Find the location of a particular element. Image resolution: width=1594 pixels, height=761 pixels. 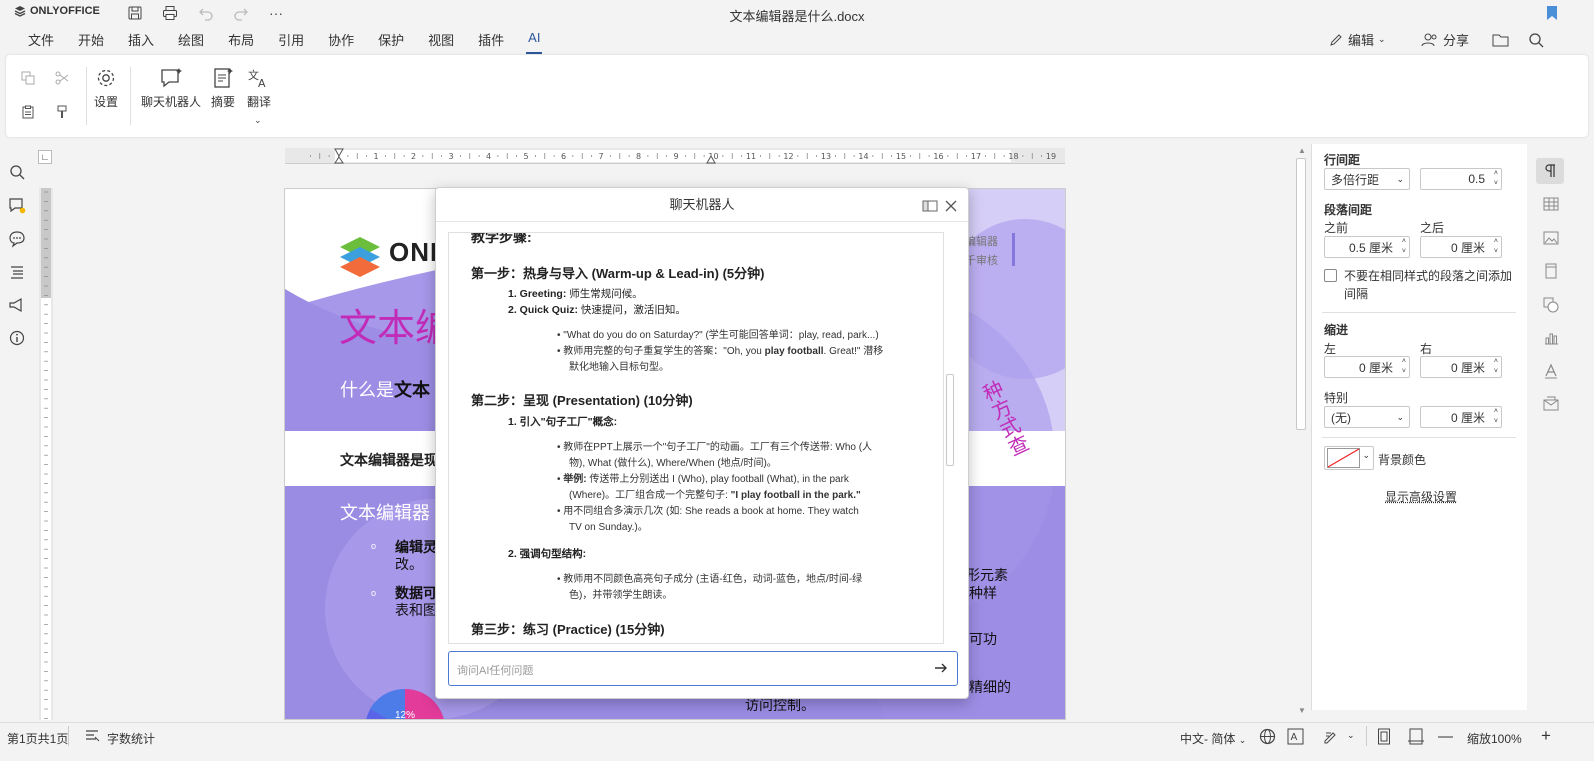

fit-page-icon is located at coordinates (1384, 738).